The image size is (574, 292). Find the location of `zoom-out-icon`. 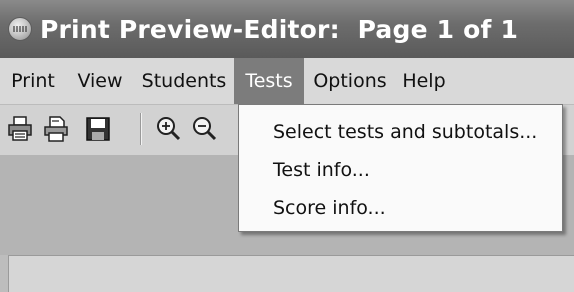

zoom-out-icon is located at coordinates (204, 129).